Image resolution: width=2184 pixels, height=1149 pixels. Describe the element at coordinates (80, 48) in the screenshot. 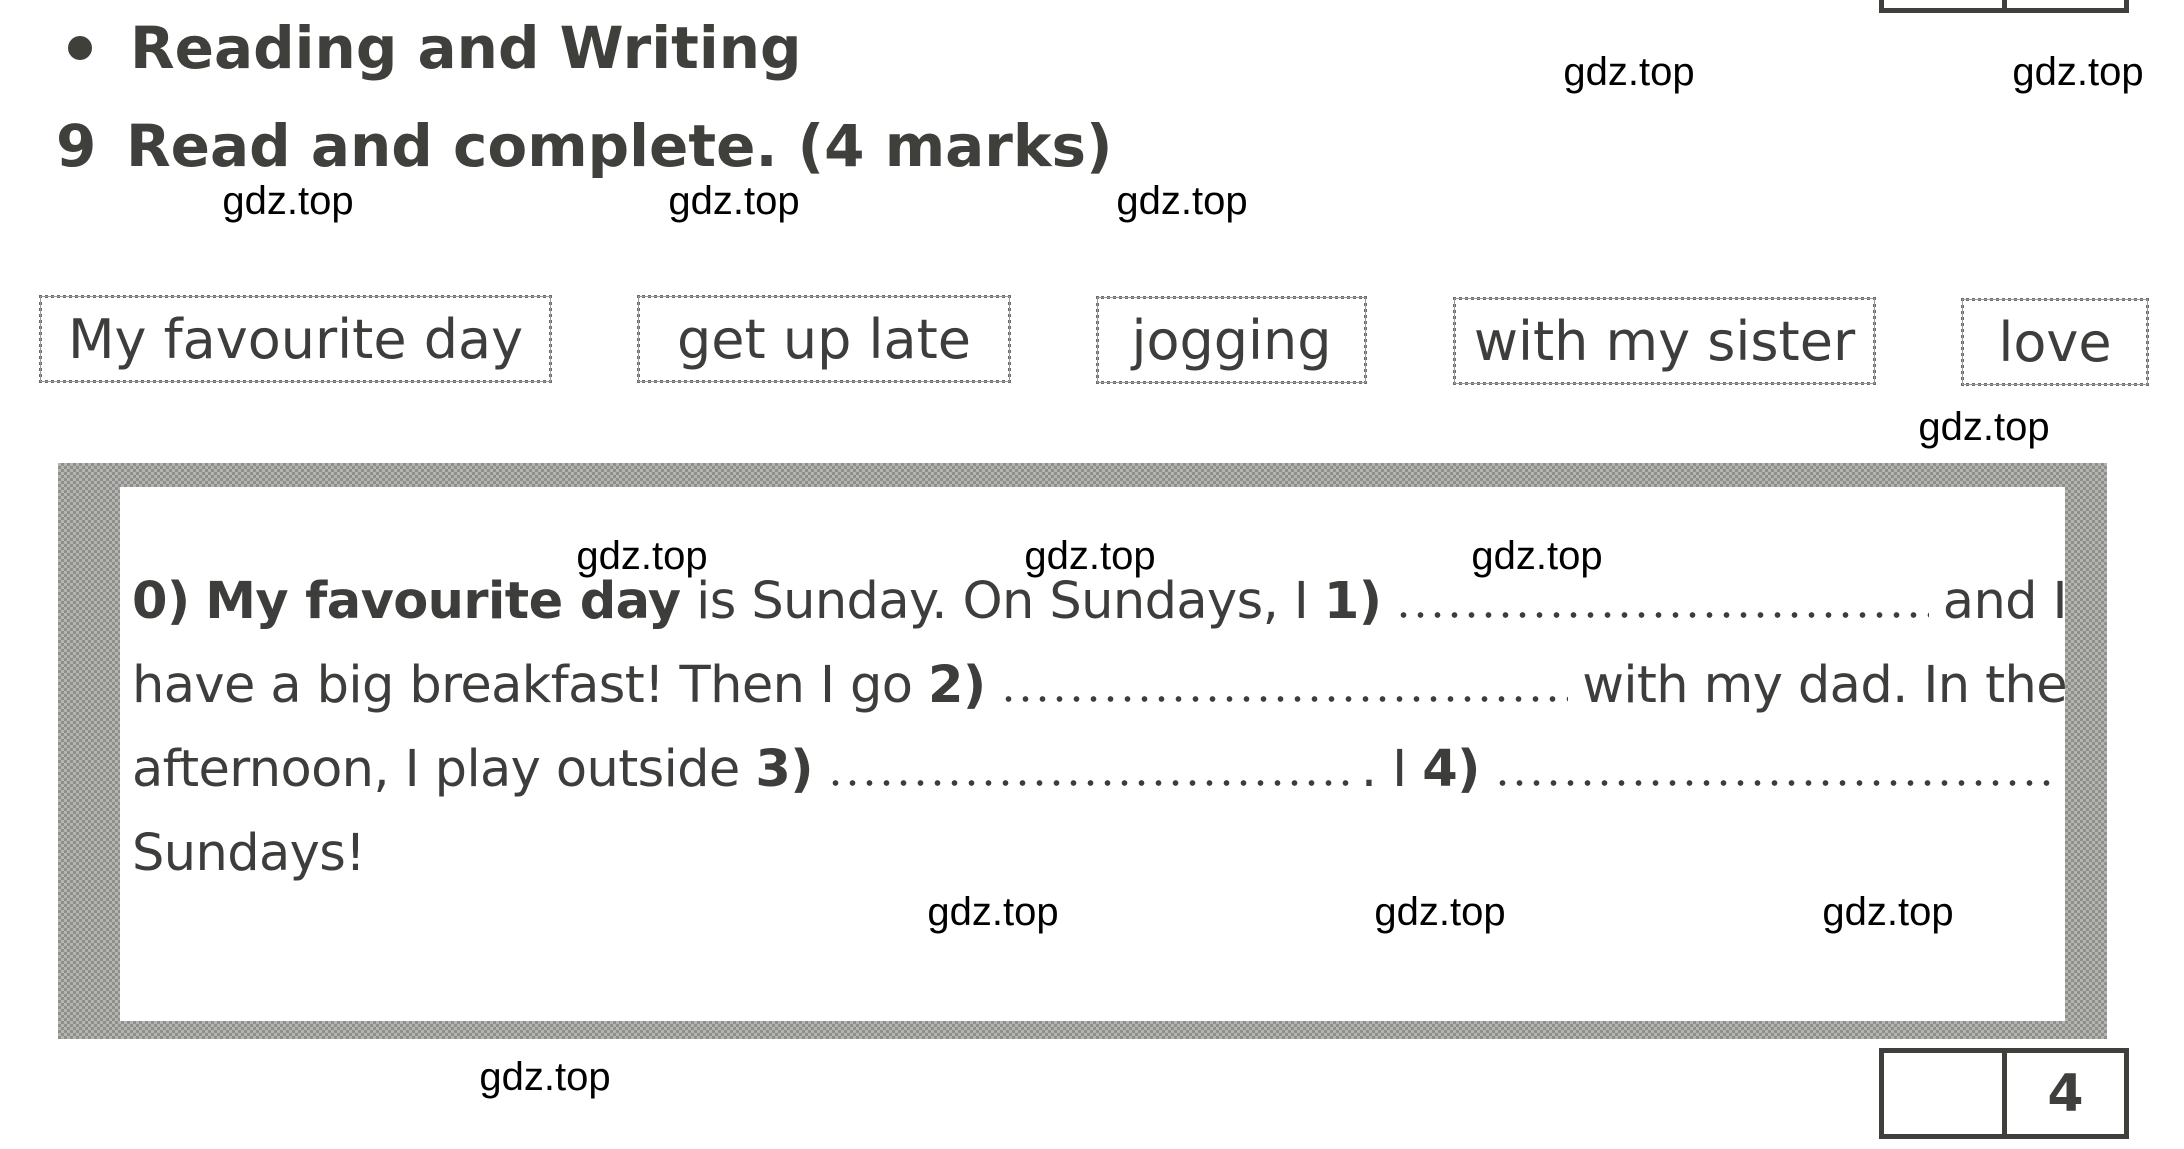

I see `bullet-icon` at that location.